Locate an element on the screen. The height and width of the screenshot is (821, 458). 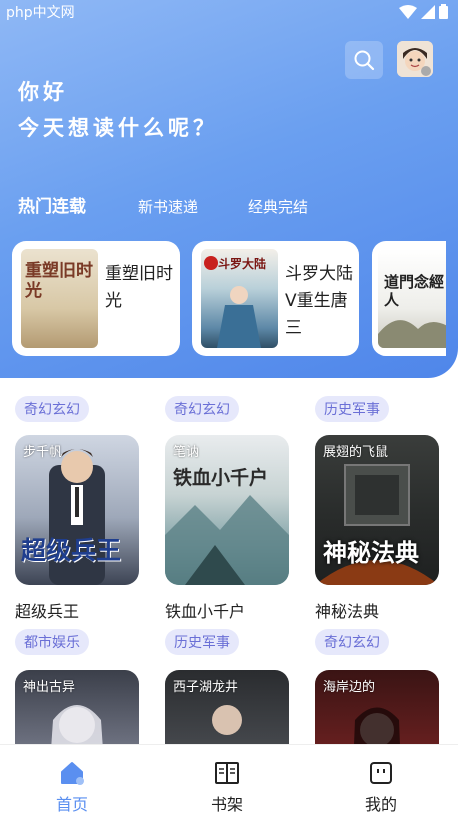
featured-card: 重塑旧时光 重塑旧时光 is located at coordinates (96, 298).